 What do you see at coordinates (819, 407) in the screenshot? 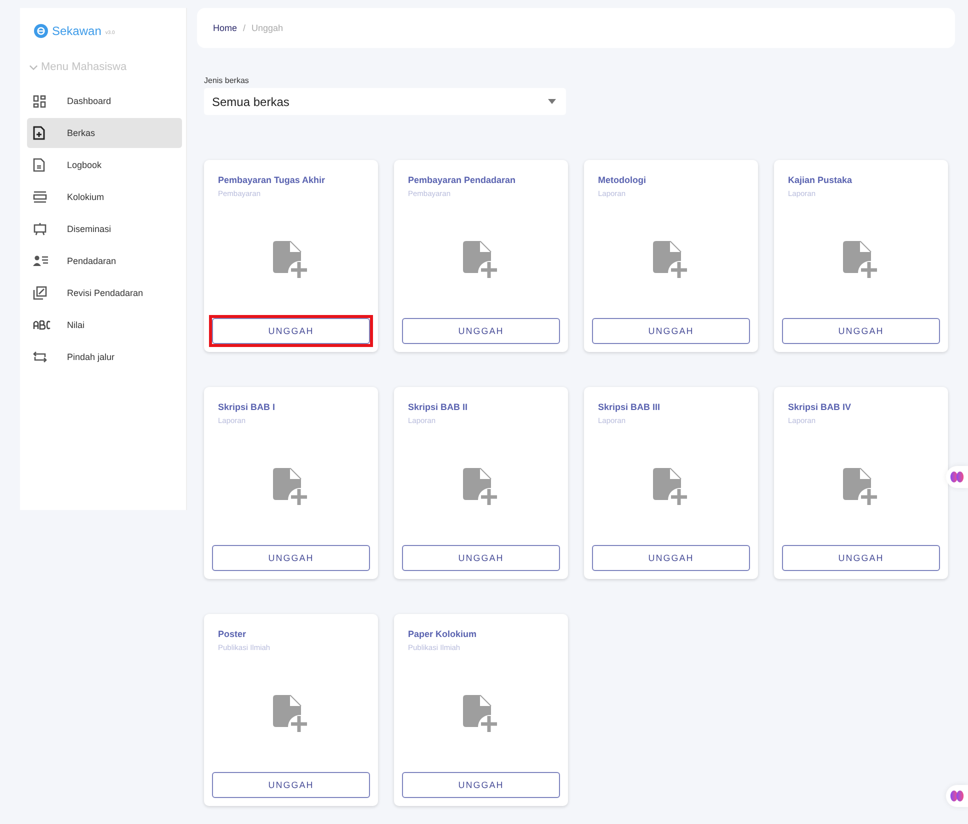
I see `card-title: Skripsi BAB IV` at bounding box center [819, 407].